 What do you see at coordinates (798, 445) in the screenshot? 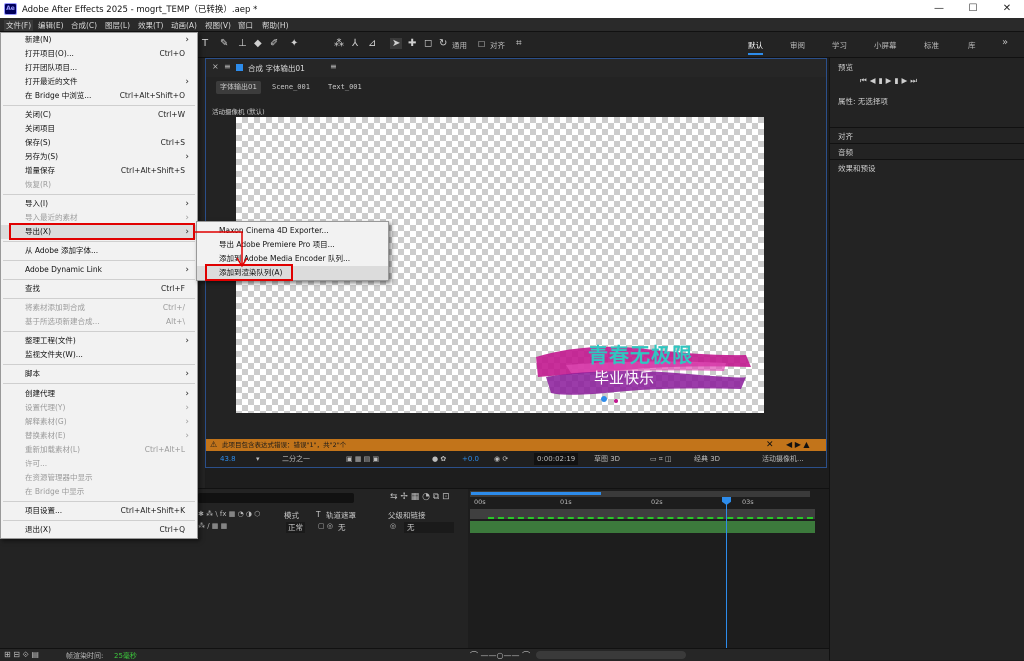
I see `warning-nav-icon: ◀ ▶ ▲` at bounding box center [798, 445].